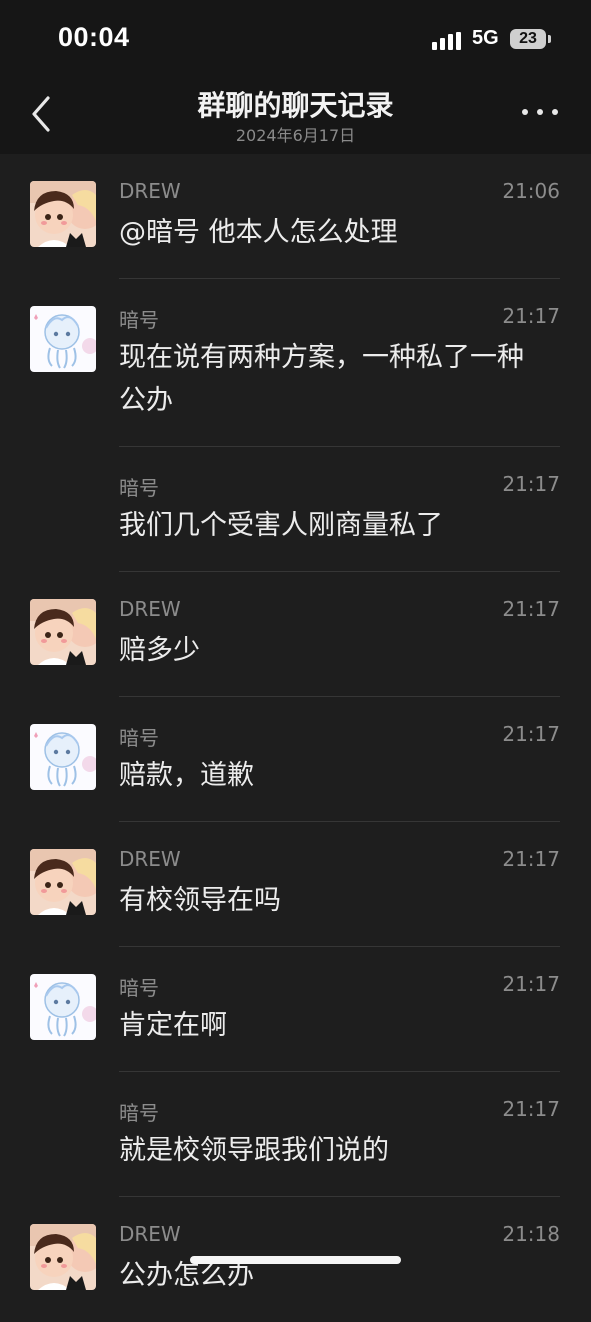 Image resolution: width=591 pixels, height=1322 pixels. I want to click on network-type: 5G, so click(485, 38).